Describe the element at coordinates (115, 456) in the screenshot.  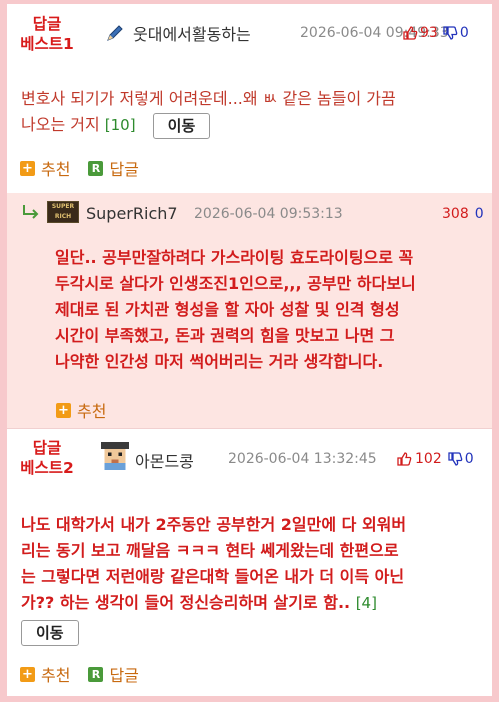
I see `avatar` at that location.